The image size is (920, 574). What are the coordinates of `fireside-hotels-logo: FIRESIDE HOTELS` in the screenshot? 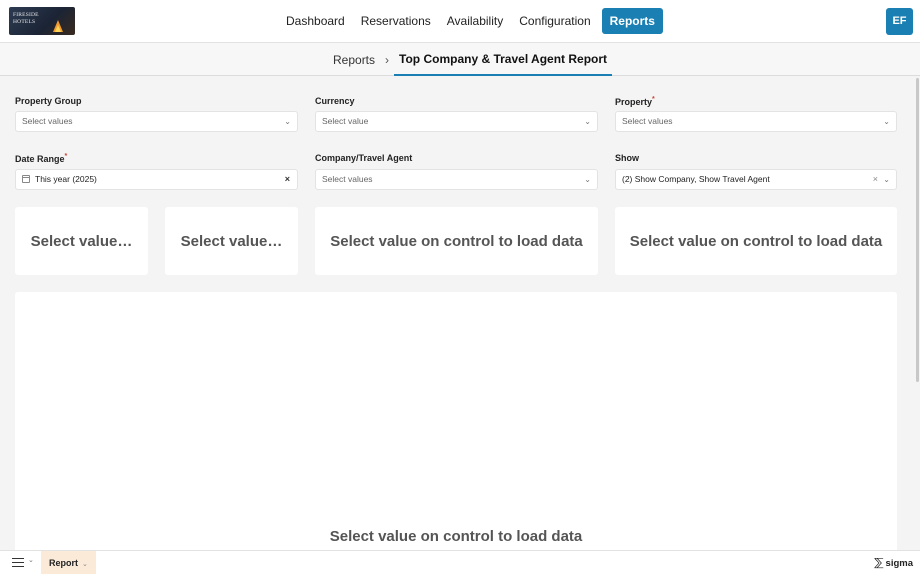 It's located at (42, 21).